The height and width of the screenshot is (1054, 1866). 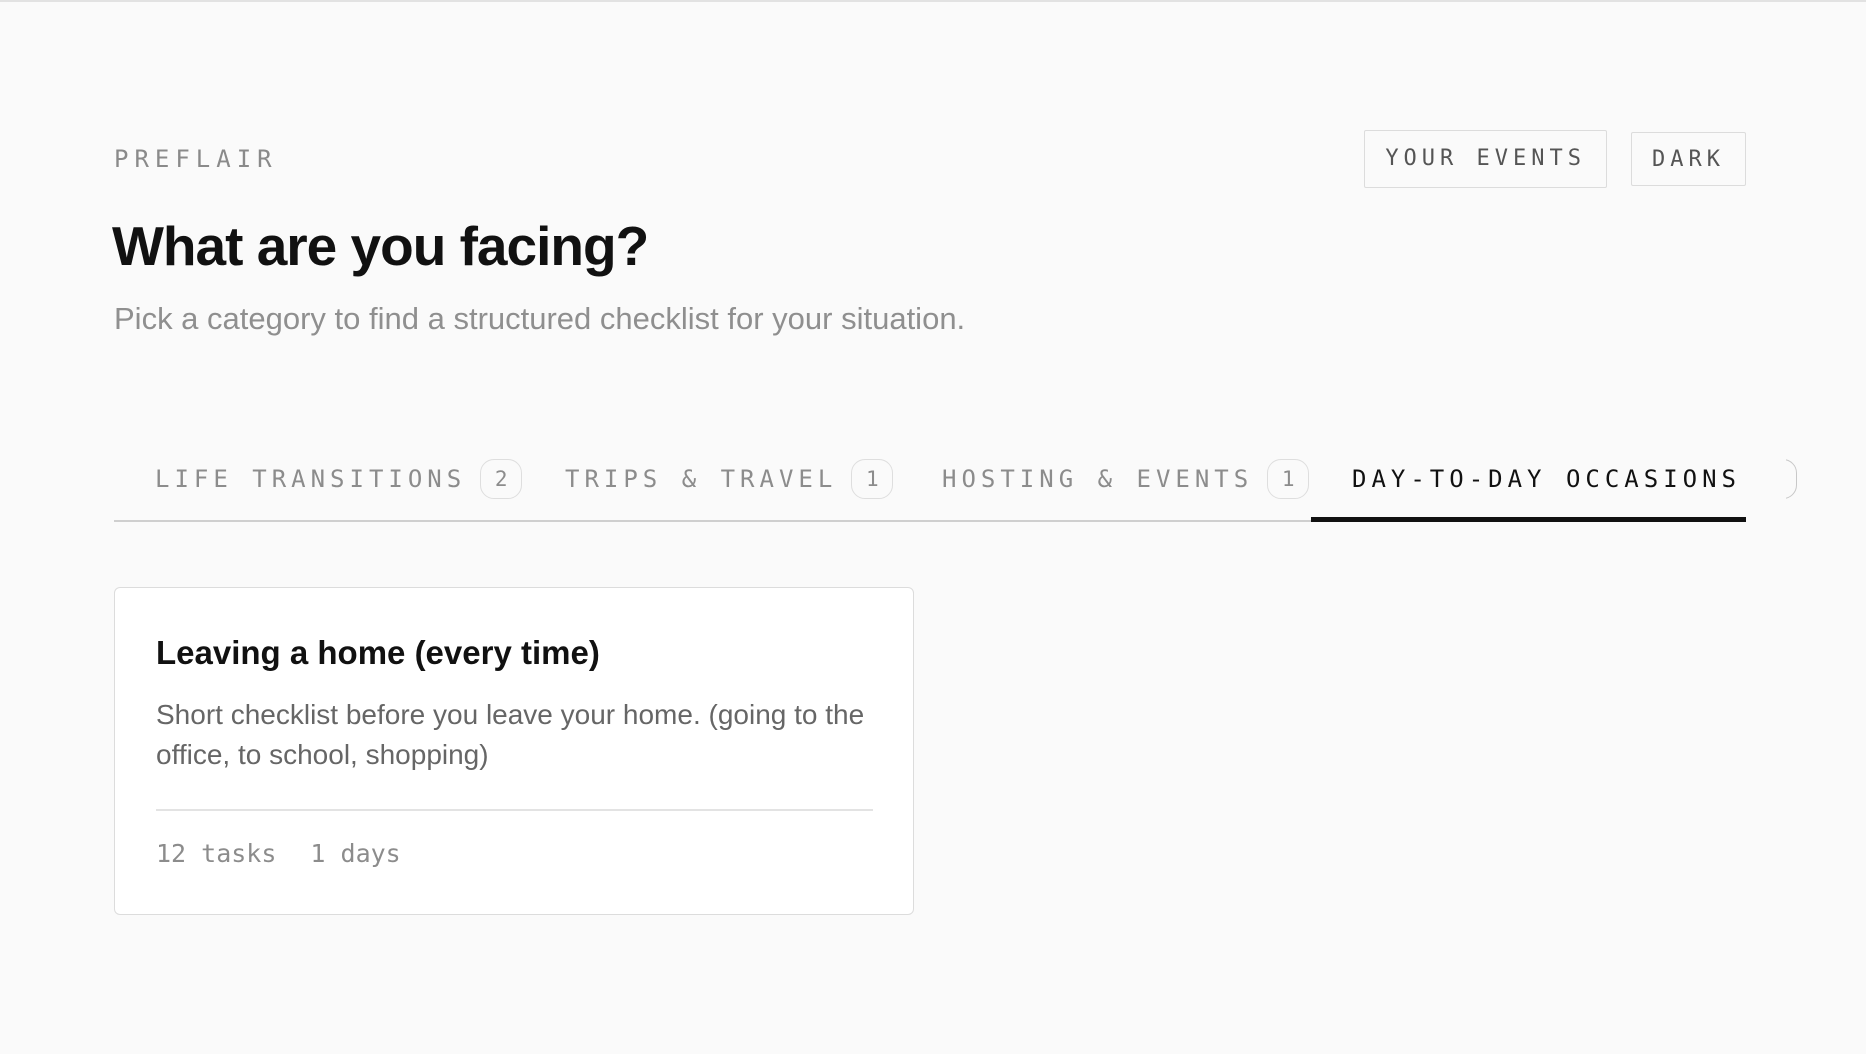 What do you see at coordinates (196, 159) in the screenshot?
I see `brand-logo: PREFLAIR` at bounding box center [196, 159].